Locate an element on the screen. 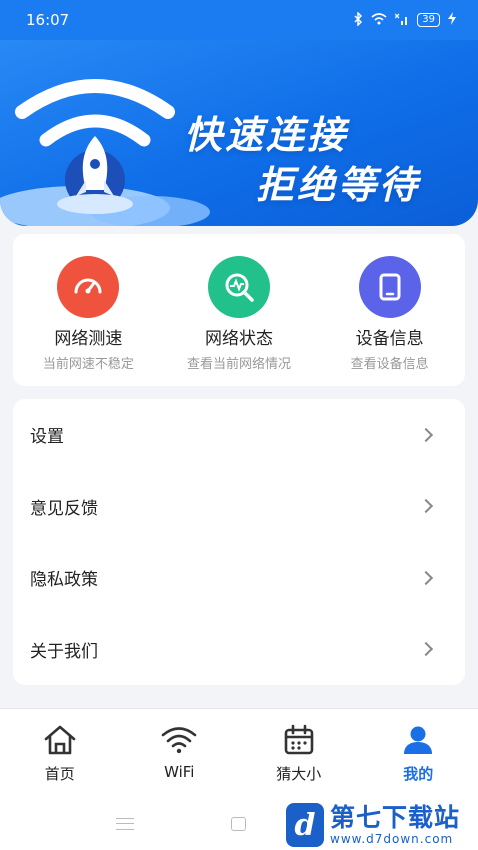  nav-item-wifi: WiFi is located at coordinates (180, 752).